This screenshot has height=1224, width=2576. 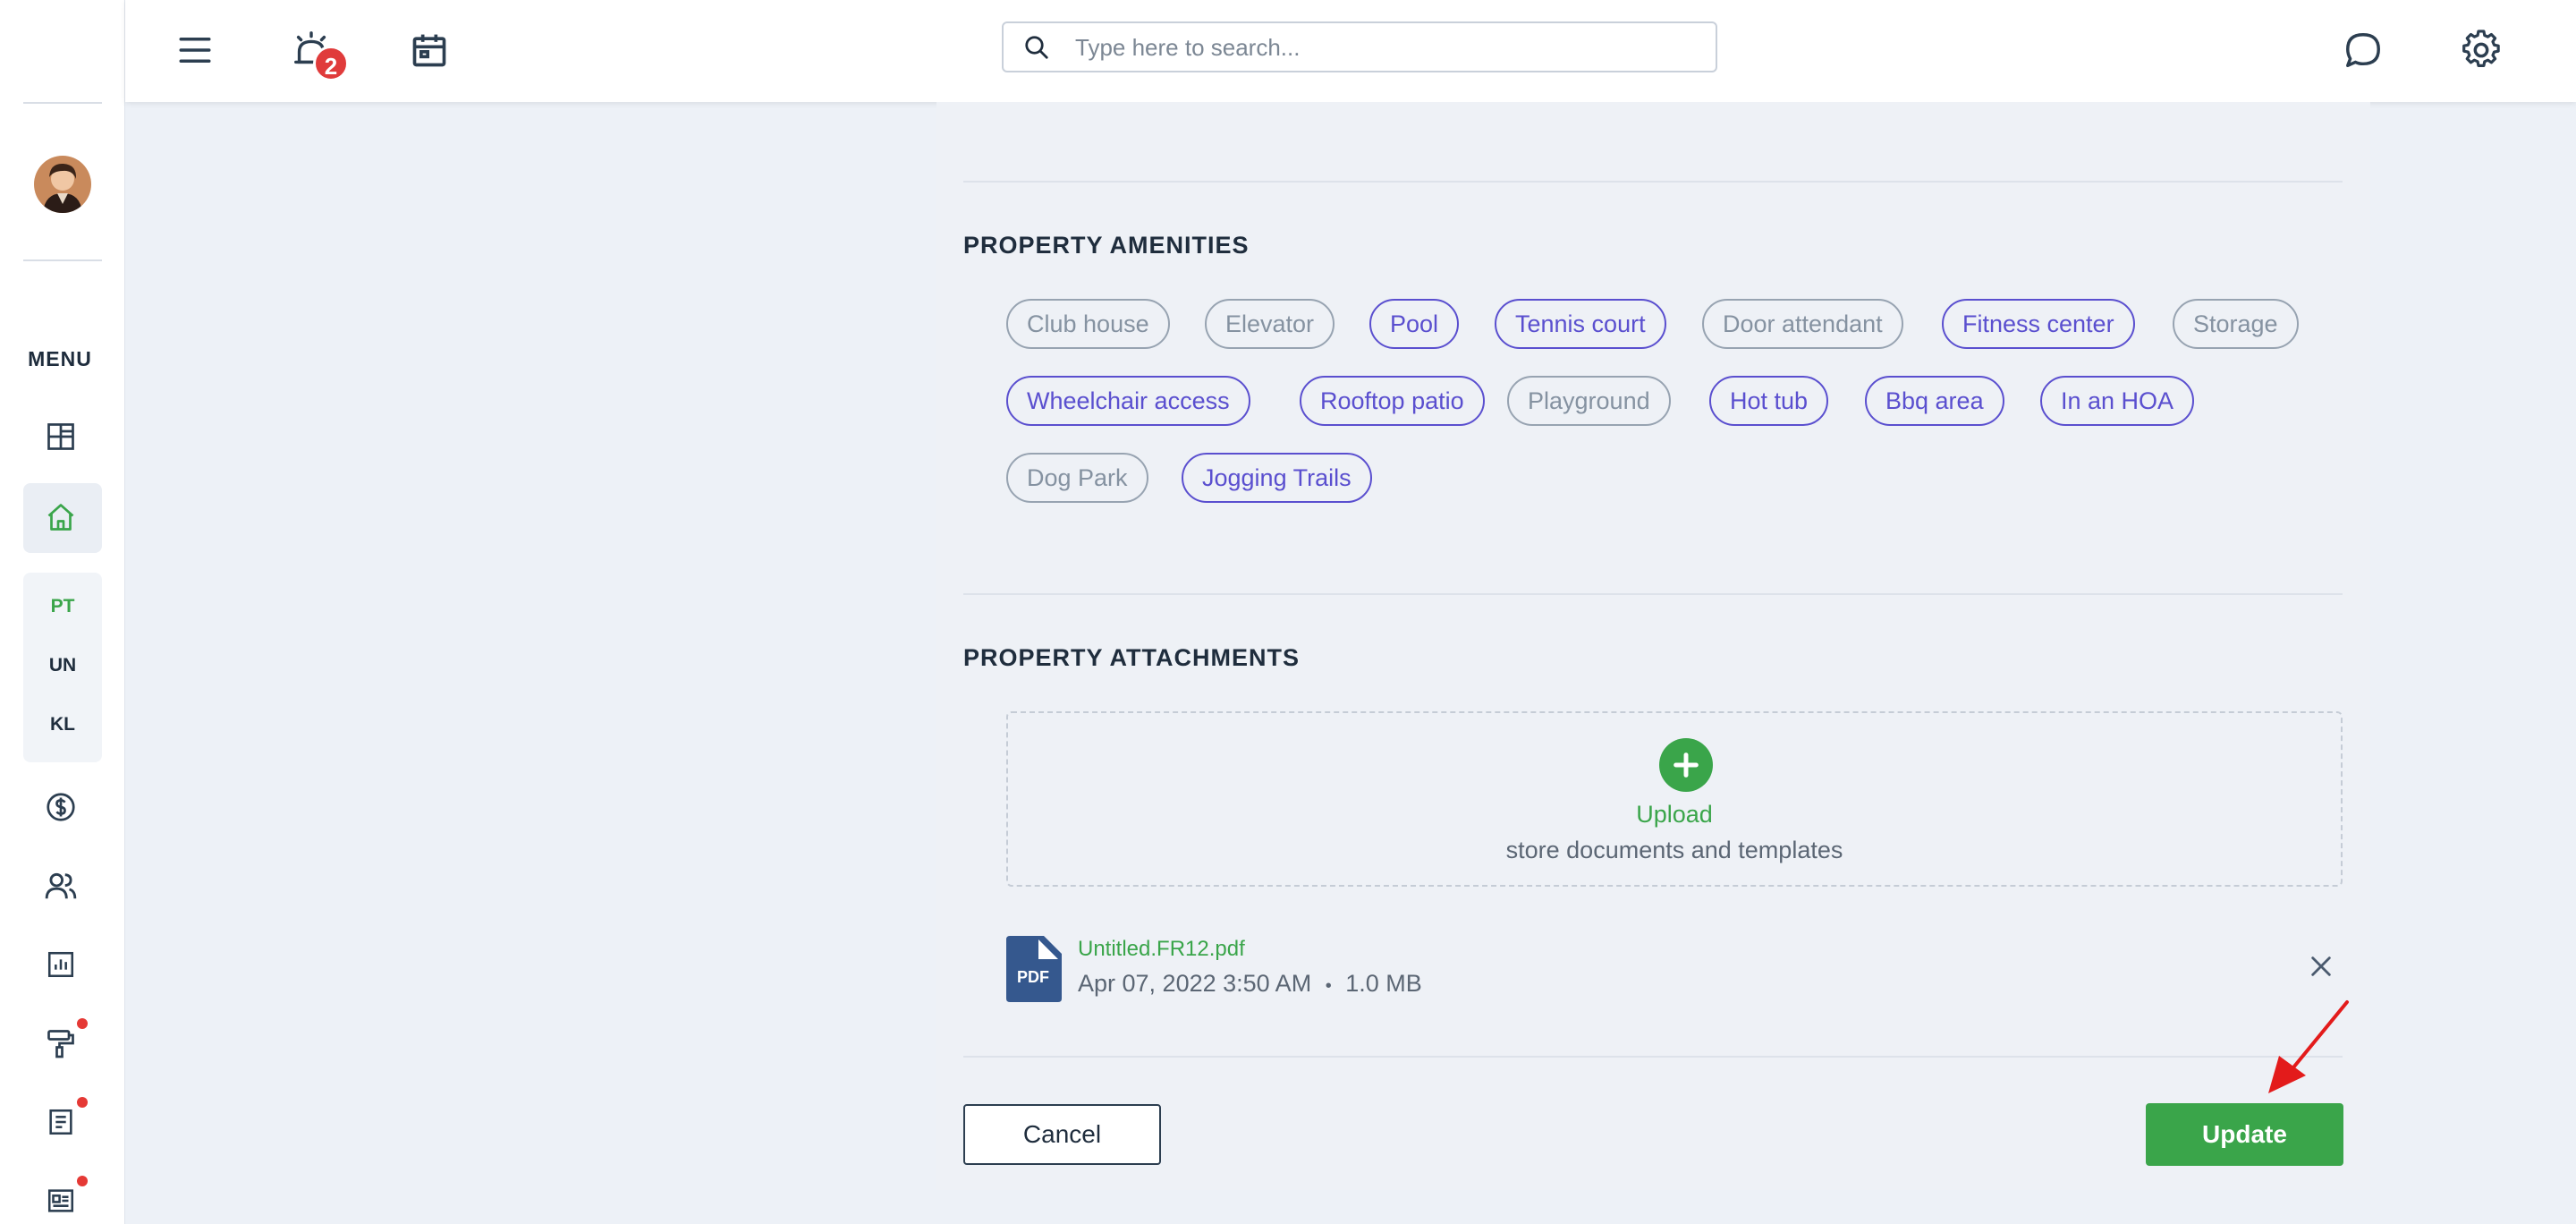 I want to click on notification-badge: 2, so click(x=331, y=63).